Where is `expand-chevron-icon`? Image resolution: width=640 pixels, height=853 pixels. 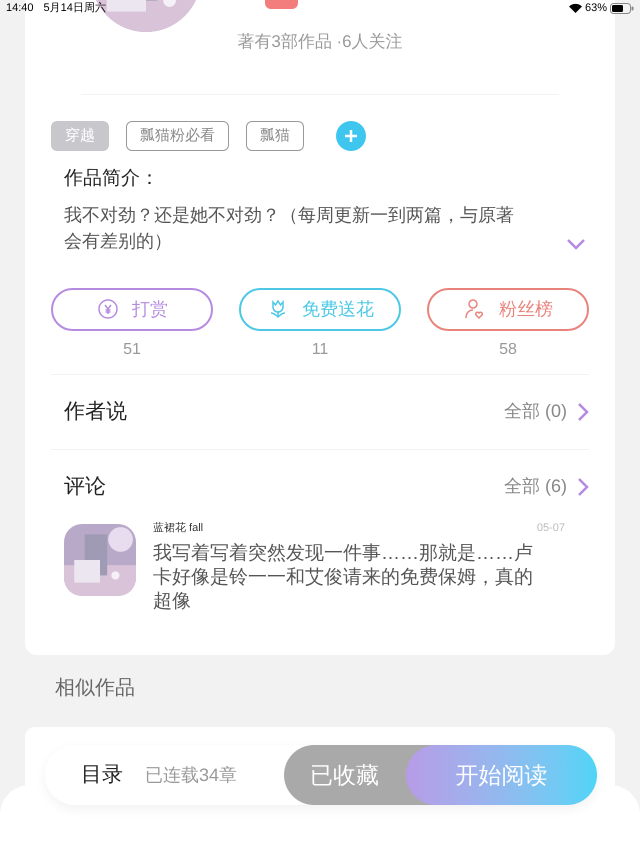
expand-chevron-icon is located at coordinates (576, 244).